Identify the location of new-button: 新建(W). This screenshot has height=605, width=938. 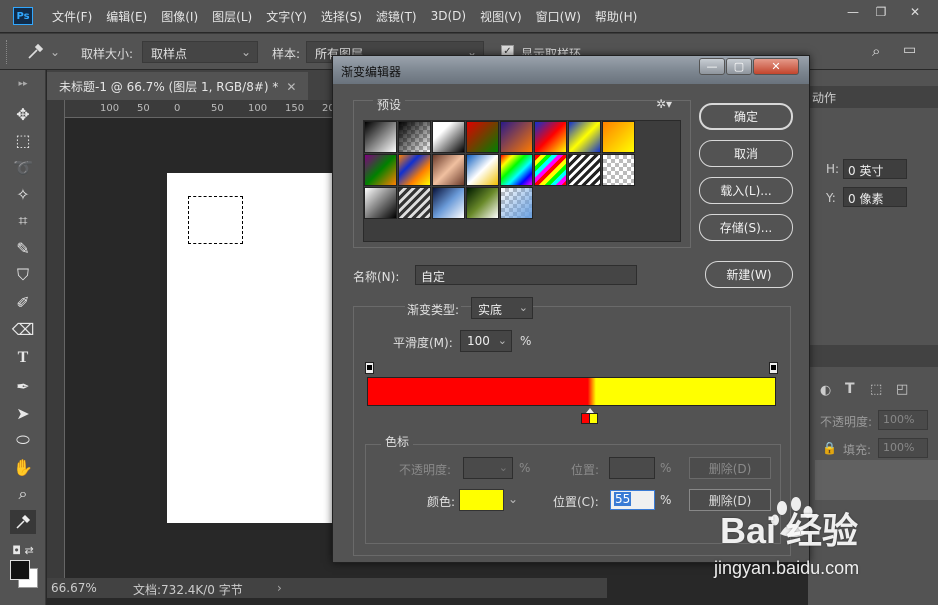
(749, 274).